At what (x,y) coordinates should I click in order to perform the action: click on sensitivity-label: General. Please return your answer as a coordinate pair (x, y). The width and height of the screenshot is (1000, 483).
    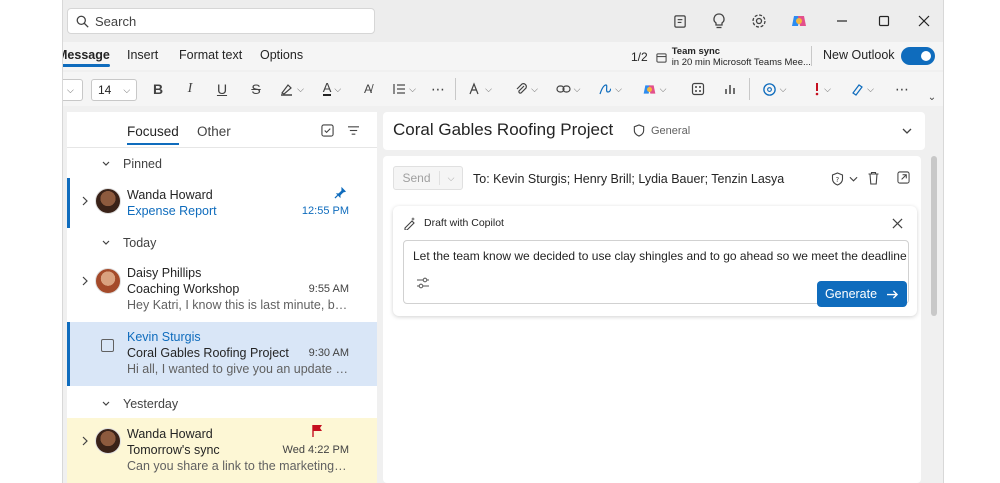
    Looking at the image, I should click on (661, 130).